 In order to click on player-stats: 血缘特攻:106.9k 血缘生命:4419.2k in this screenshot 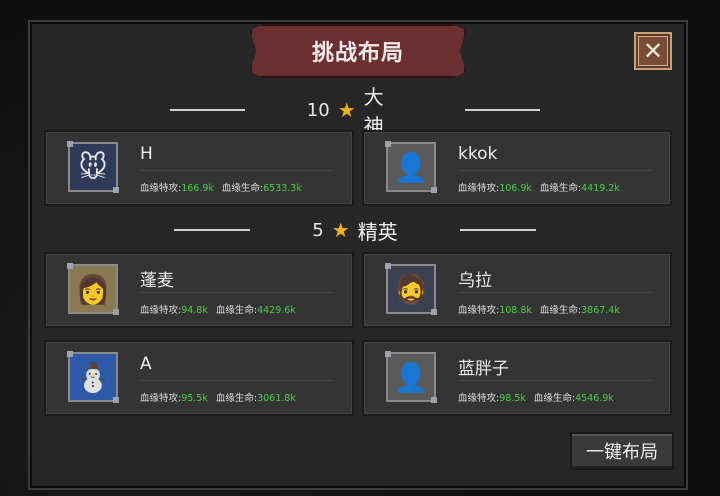, I will do `click(539, 188)`.